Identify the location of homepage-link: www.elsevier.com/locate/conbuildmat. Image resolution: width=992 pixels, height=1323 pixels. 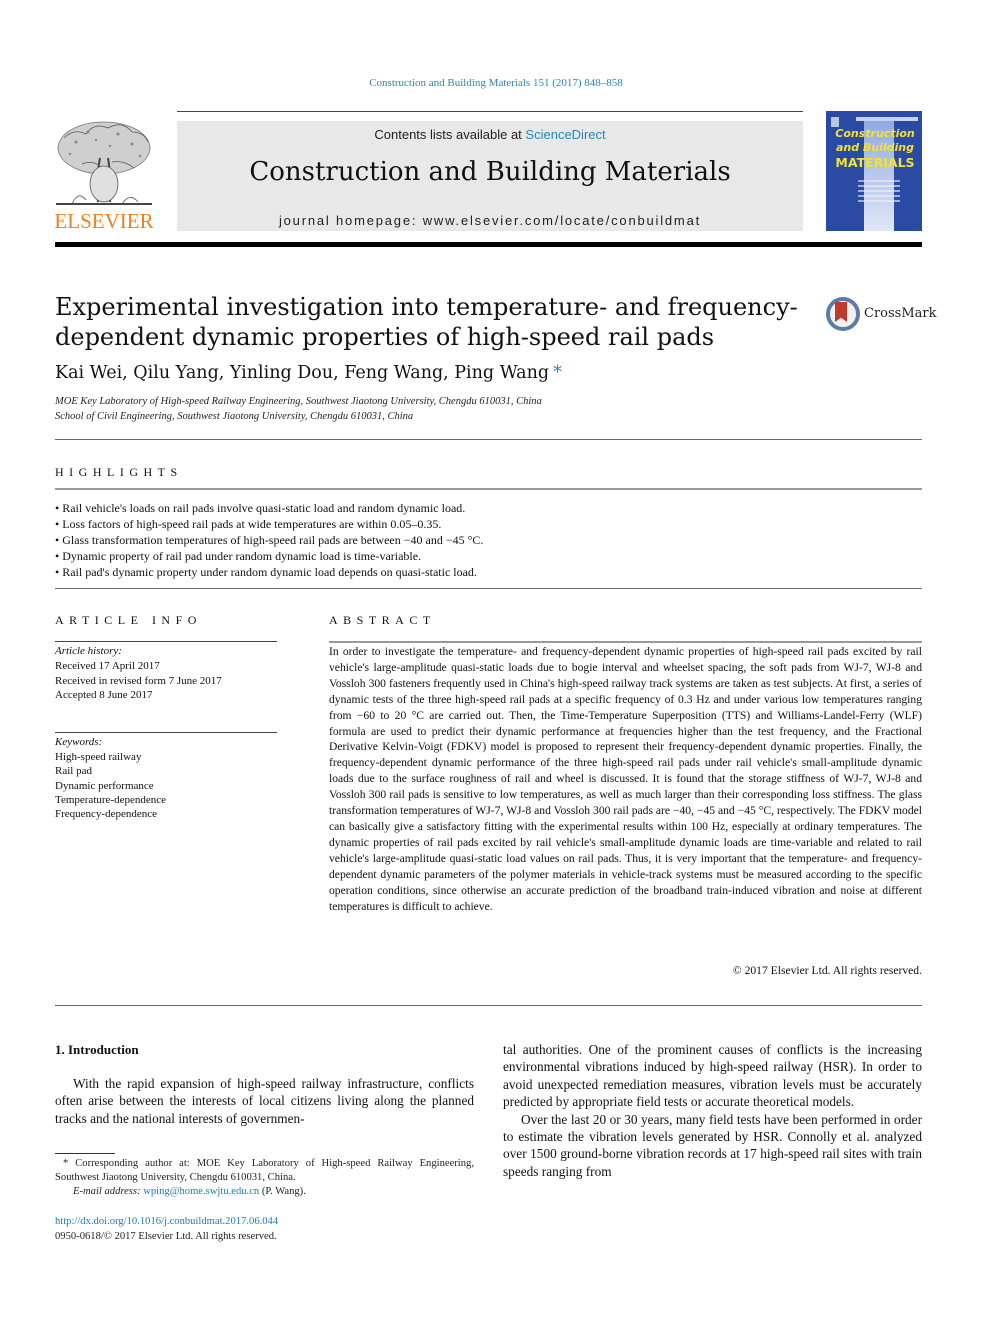
(562, 220).